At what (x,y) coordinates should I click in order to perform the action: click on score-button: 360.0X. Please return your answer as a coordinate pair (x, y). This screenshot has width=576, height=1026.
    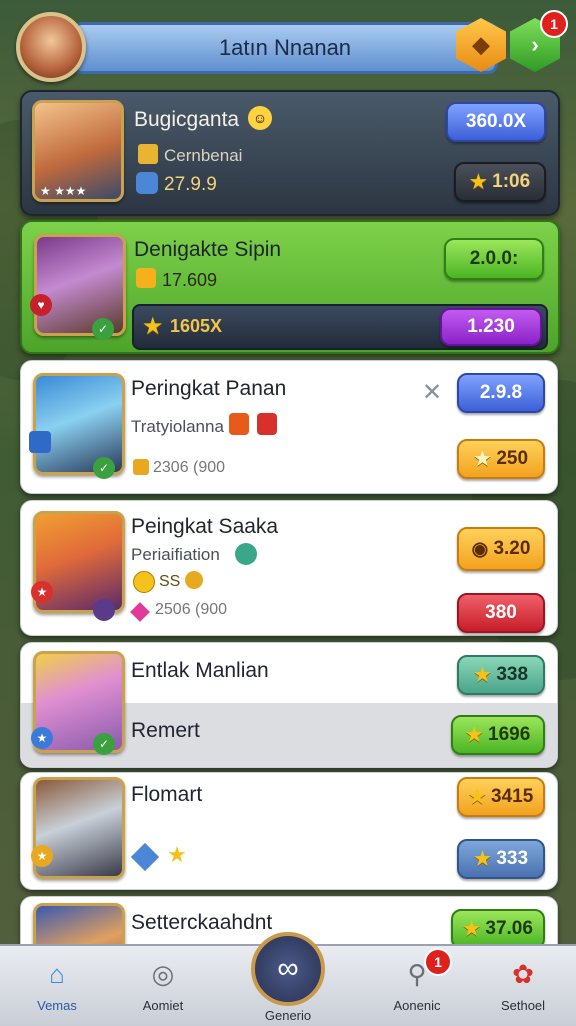
    Looking at the image, I should click on (496, 122).